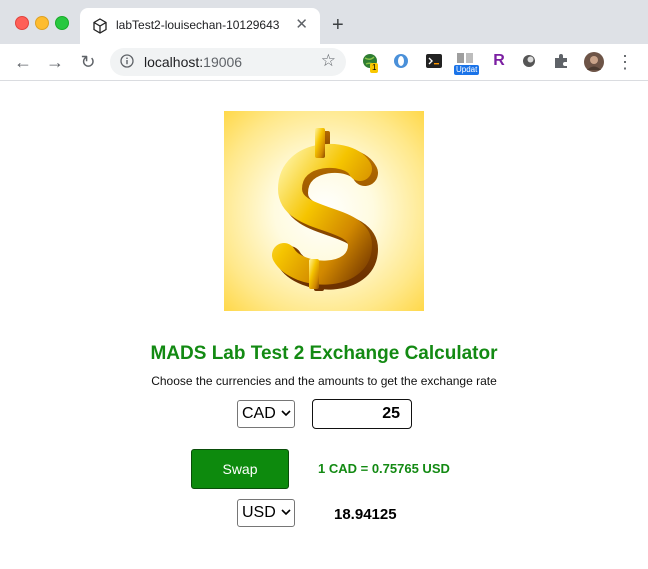  I want to click on swap-button: Swap, so click(240, 469).